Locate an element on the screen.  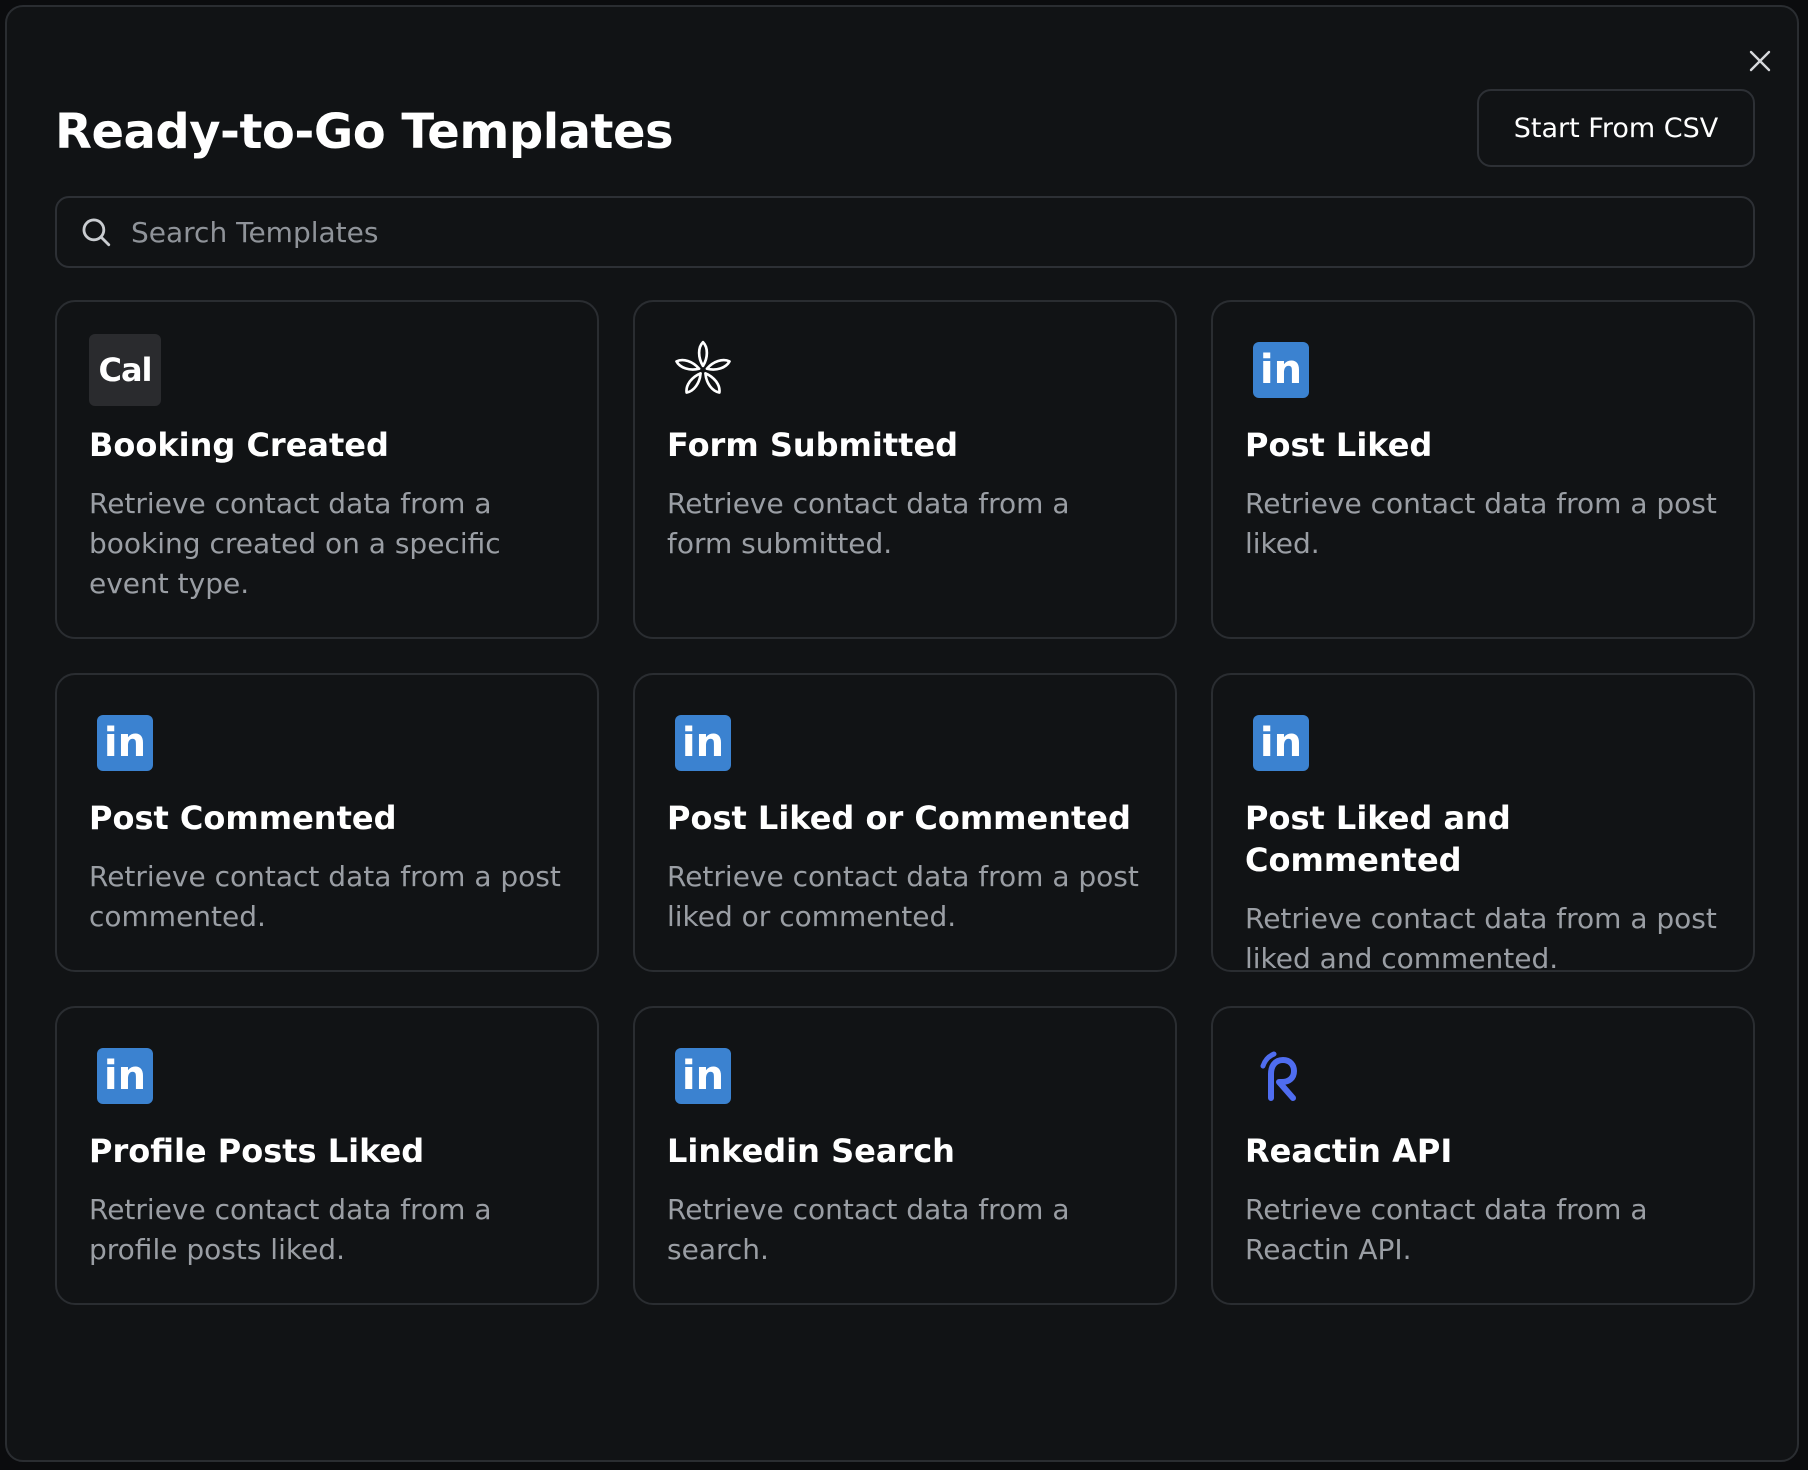
flower-asterisk-svg is located at coordinates (703, 367).